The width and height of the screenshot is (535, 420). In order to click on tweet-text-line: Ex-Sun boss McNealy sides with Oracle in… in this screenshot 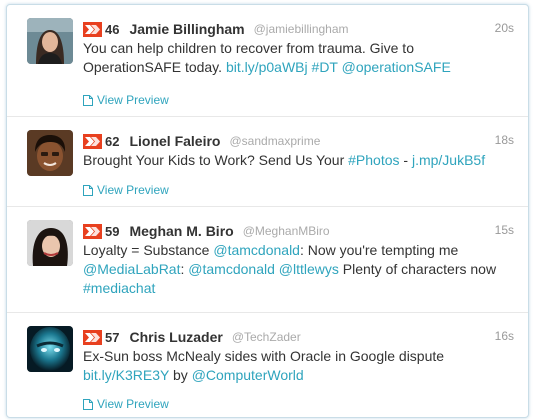, I will do `click(293, 356)`.